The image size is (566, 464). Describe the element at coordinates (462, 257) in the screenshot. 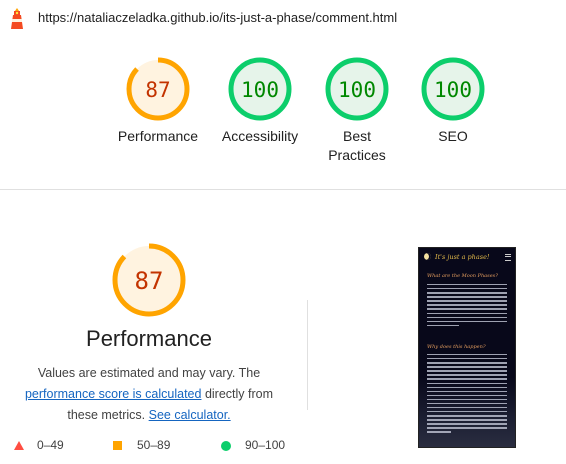

I see `screenshot-site-title: It's just a phase!` at that location.